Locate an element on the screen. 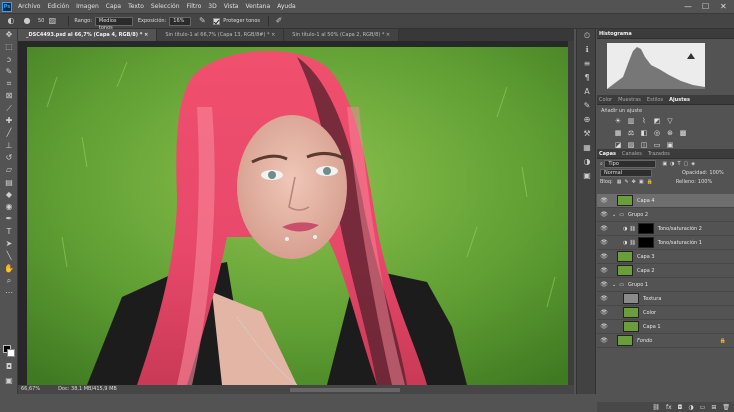 Image resolution: width=734 pixels, height=412 pixels. close-icon: ✕ is located at coordinates (723, 6).